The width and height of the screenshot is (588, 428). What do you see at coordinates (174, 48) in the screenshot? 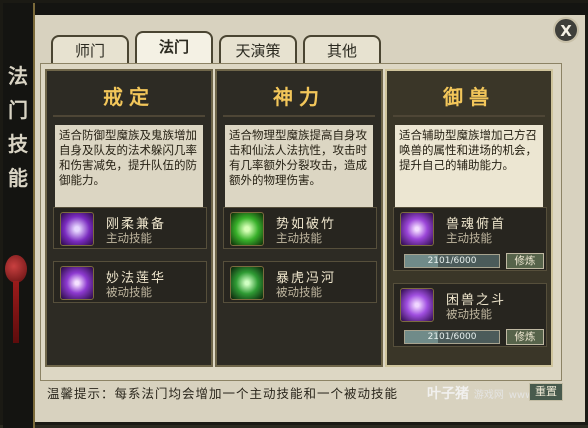
I see `tab-famen: 法门` at bounding box center [174, 48].